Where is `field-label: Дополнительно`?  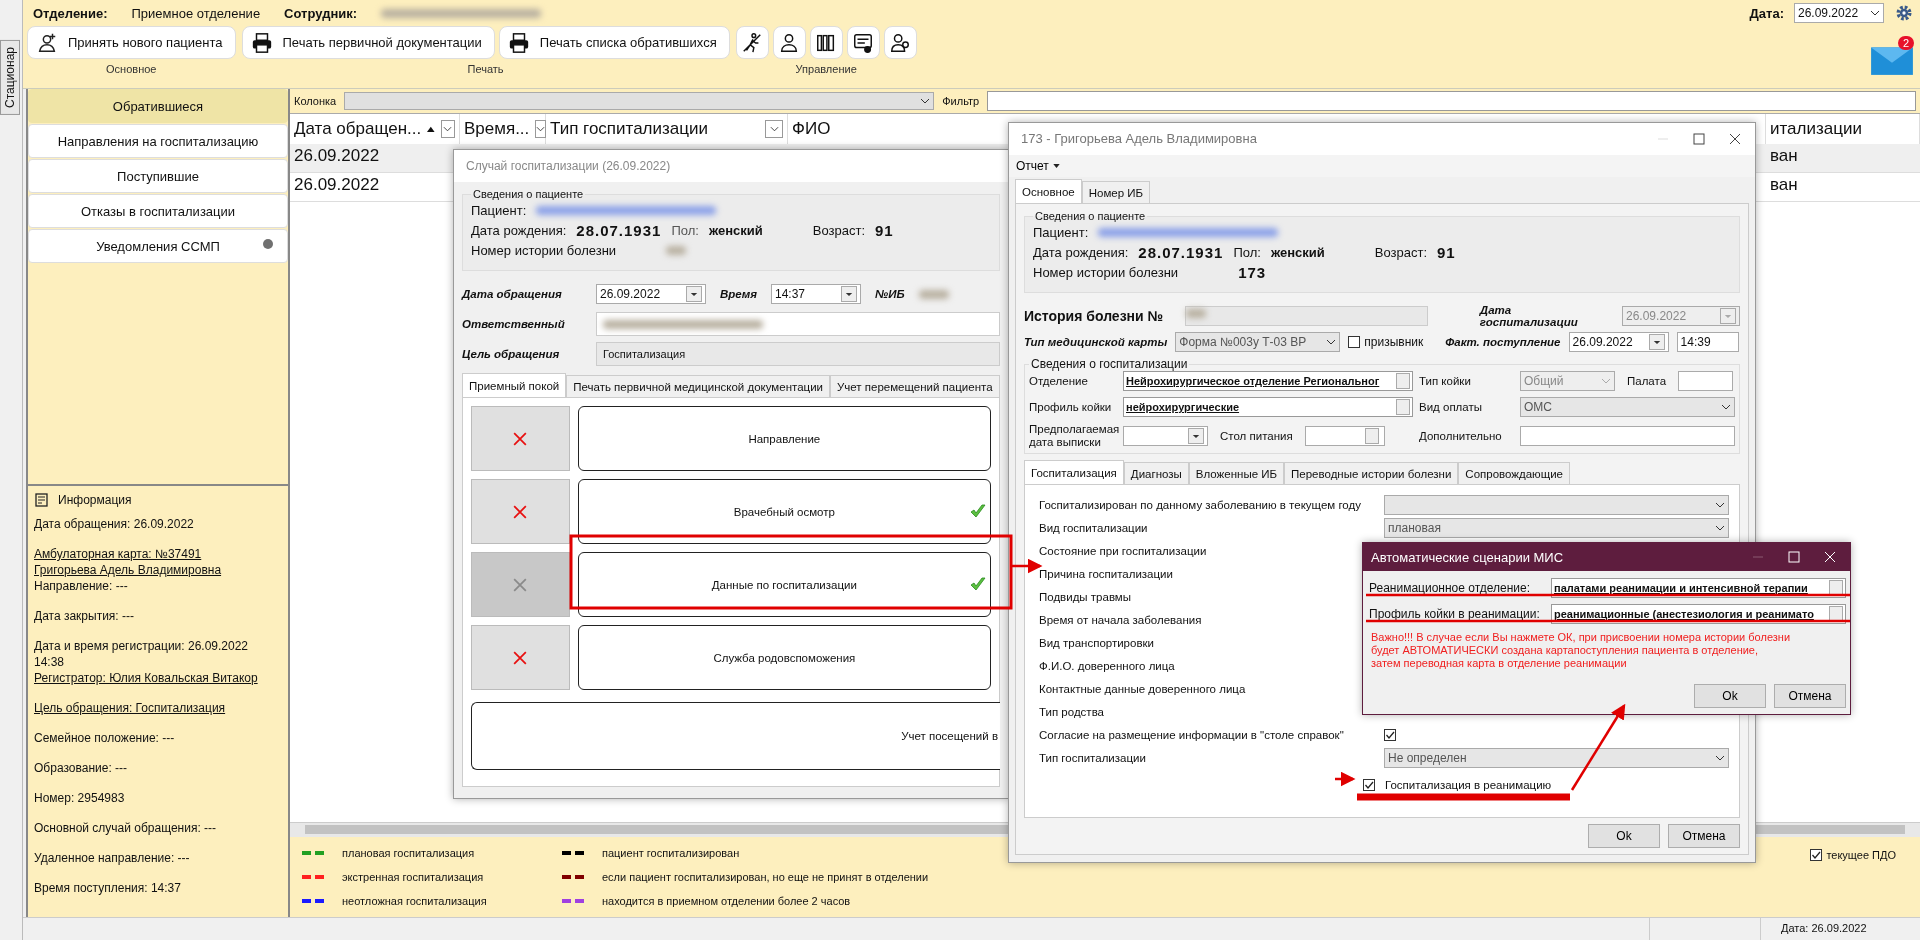 field-label: Дополнительно is located at coordinates (1461, 436).